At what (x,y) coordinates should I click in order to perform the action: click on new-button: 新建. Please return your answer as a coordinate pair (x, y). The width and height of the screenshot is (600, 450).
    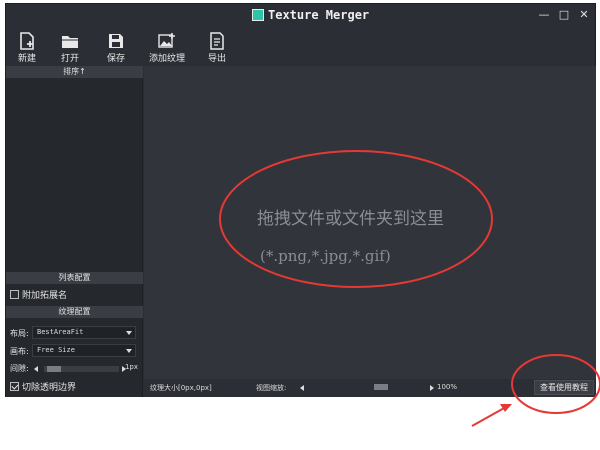
    Looking at the image, I should click on (27, 48).